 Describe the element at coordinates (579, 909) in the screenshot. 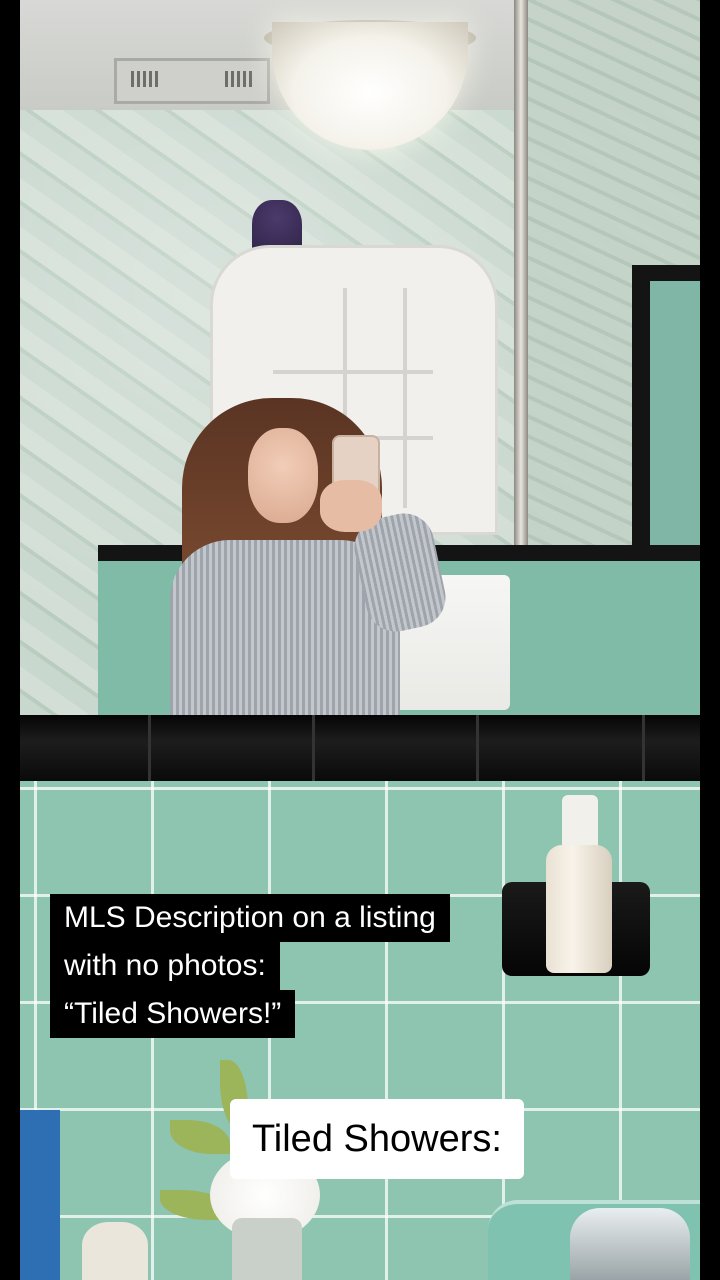

I see `soap-bottle` at that location.